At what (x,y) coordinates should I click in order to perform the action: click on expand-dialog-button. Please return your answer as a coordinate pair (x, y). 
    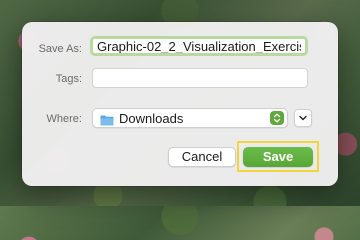
    Looking at the image, I should click on (303, 118).